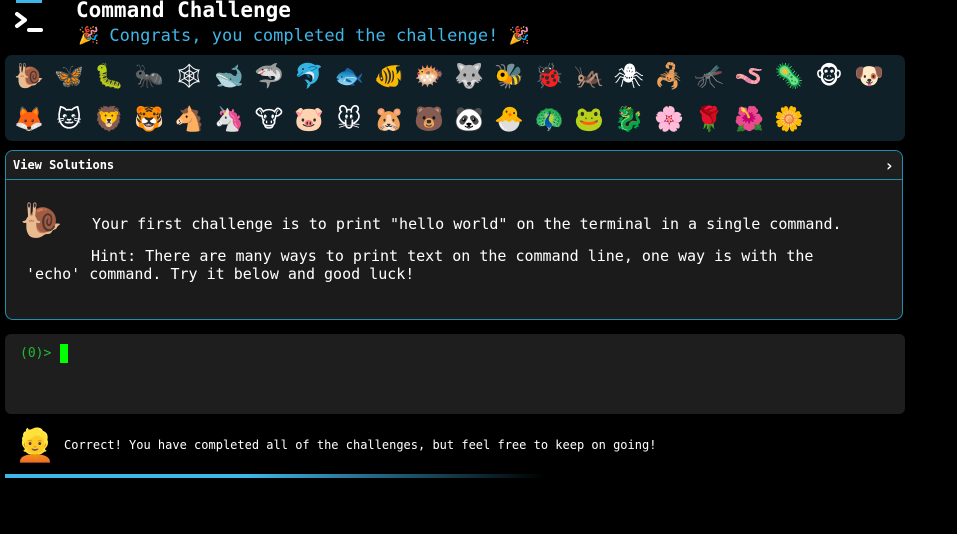 Image resolution: width=957 pixels, height=534 pixels. I want to click on achievement-emoji-icon: 🐴, so click(189, 119).